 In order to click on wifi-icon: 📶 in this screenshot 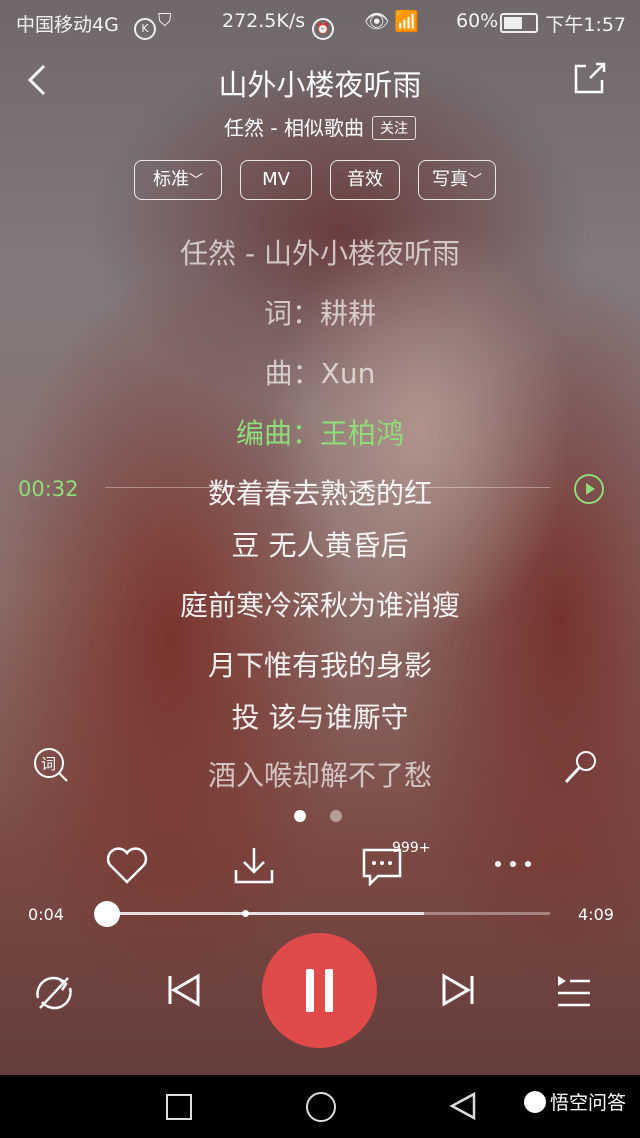, I will do `click(406, 21)`.